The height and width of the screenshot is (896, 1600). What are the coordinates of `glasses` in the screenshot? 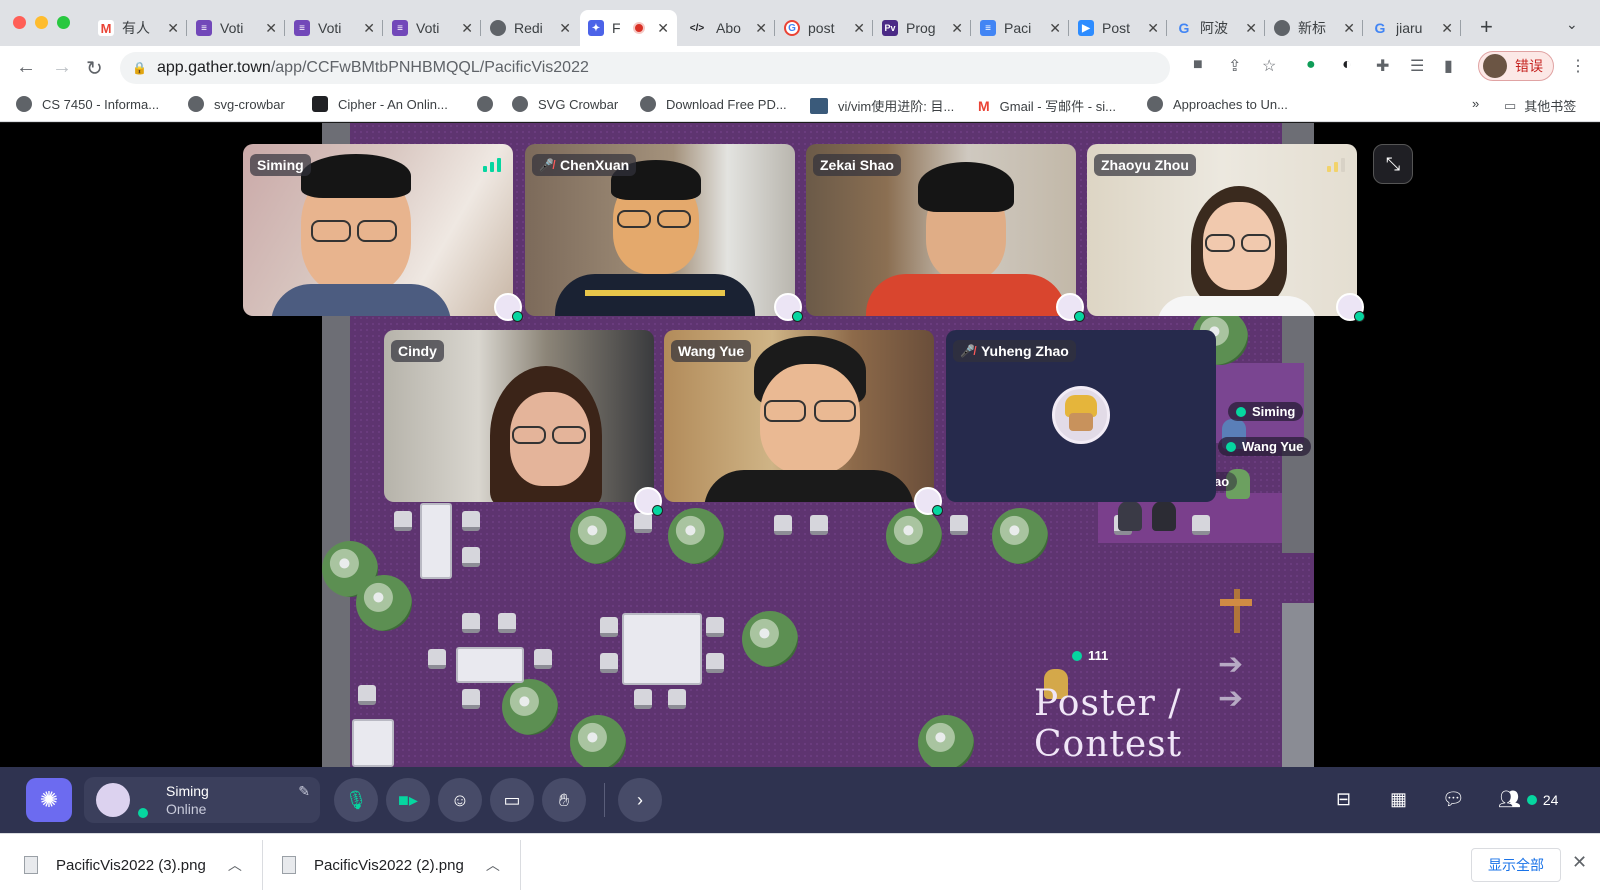 It's located at (529, 435).